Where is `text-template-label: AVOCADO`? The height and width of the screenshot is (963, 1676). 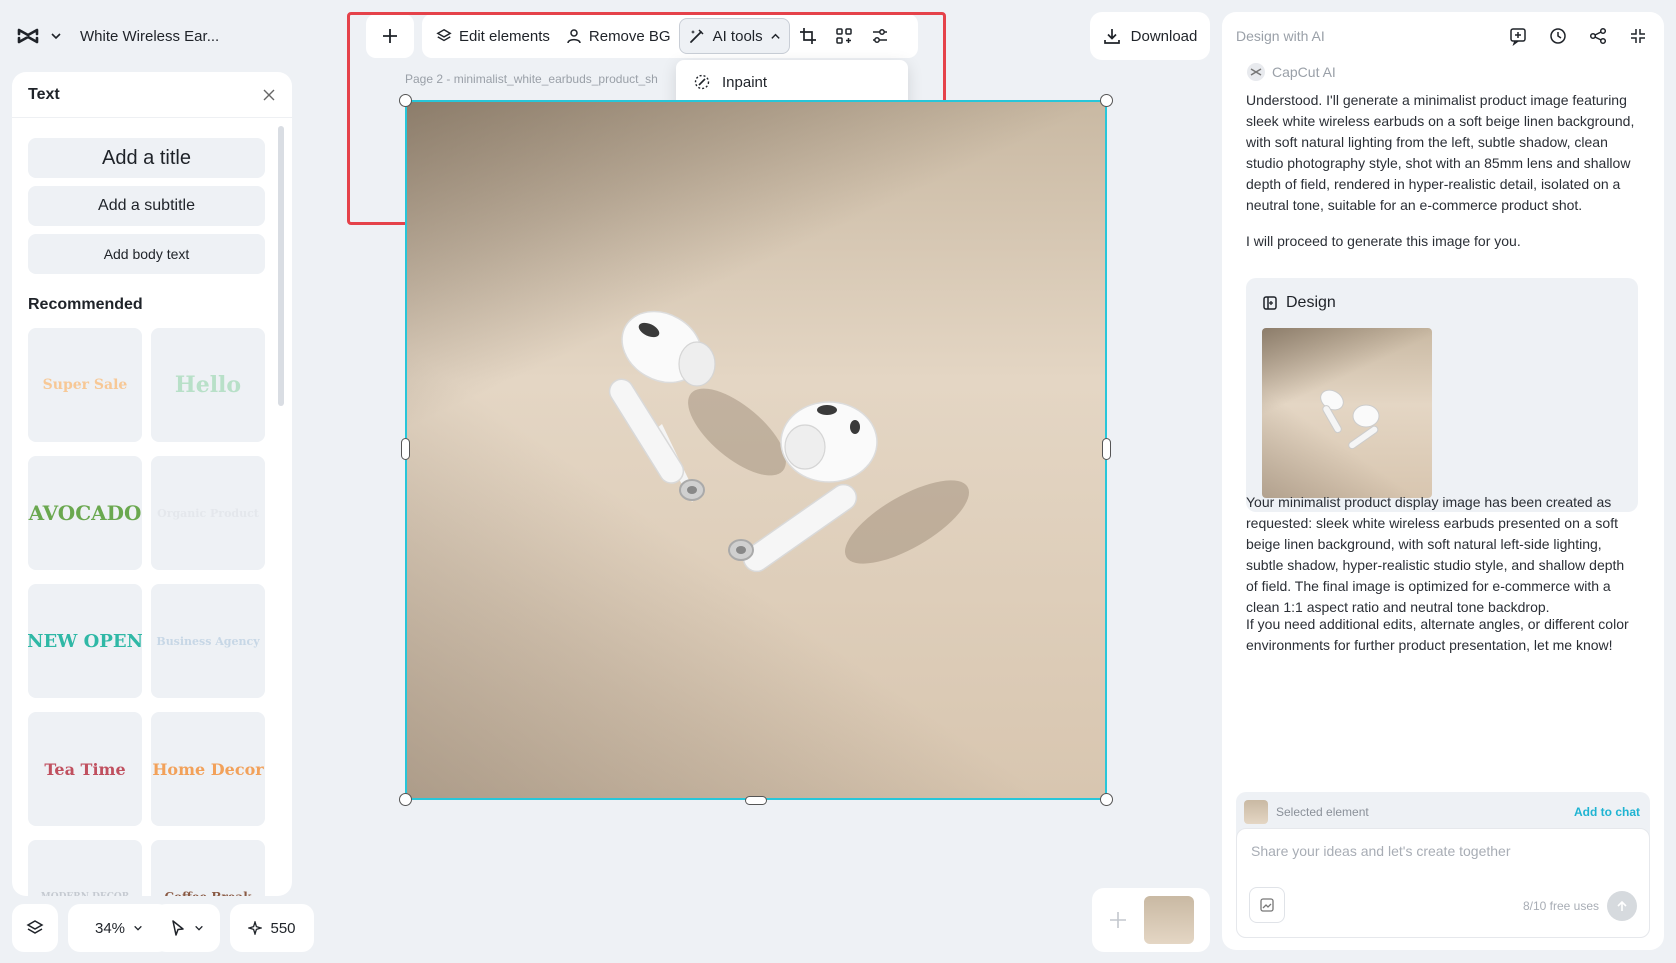 text-template-label: AVOCADO is located at coordinates (85, 513).